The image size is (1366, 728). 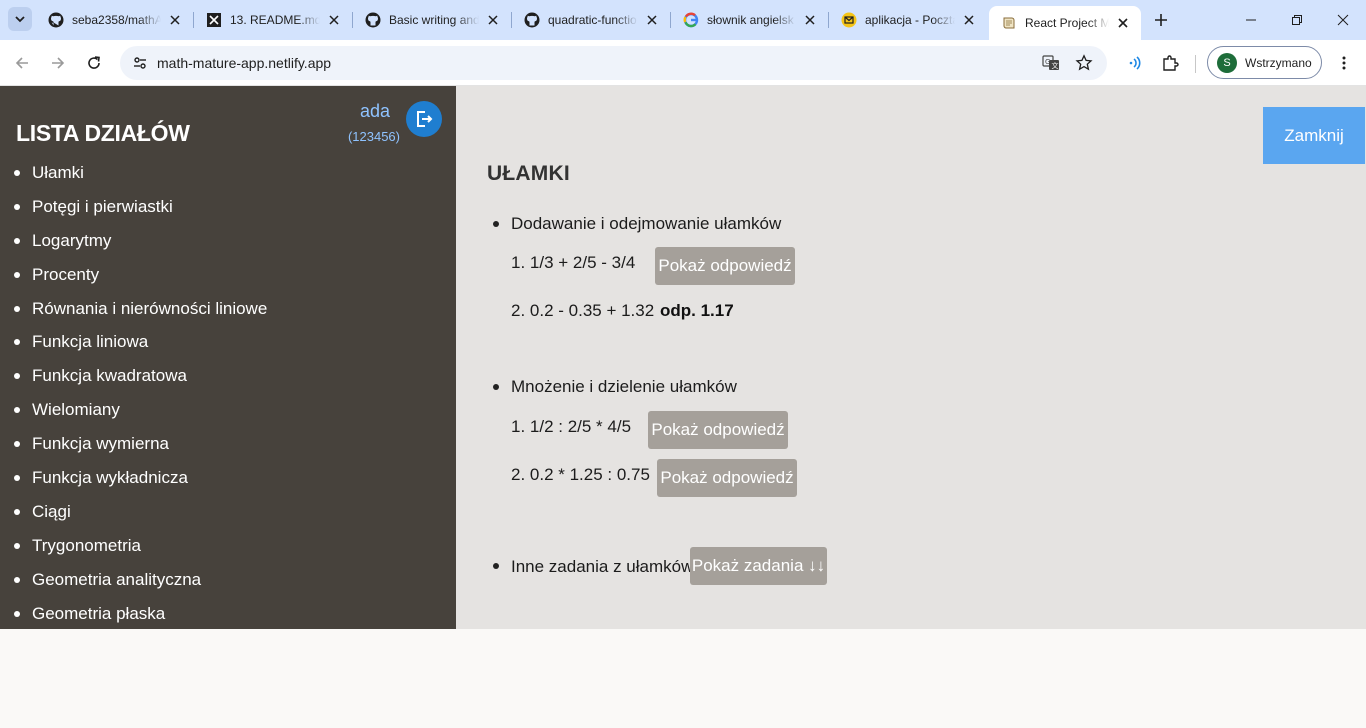 I want to click on sidebar-item-funkcja-kwadratowa: Funkcja kwadratowa, so click(x=140, y=382).